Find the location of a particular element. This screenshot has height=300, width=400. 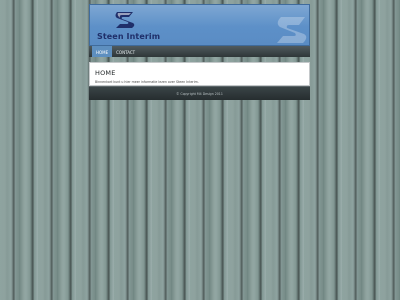

footer: © Copyright M4 Design 2011 is located at coordinates (199, 93).